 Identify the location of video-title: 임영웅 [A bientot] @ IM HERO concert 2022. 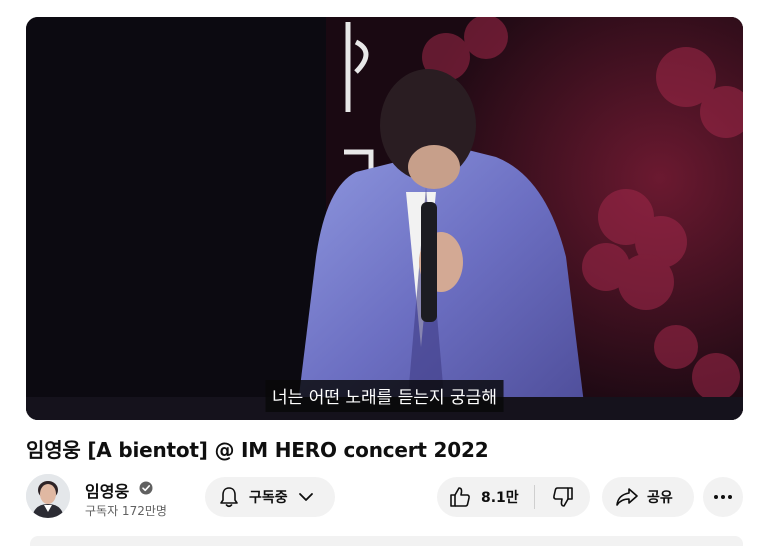
(257, 450).